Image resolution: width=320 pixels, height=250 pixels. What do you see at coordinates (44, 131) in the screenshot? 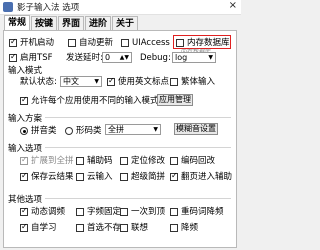
I see `pinyin-label: 拼音类` at bounding box center [44, 131].